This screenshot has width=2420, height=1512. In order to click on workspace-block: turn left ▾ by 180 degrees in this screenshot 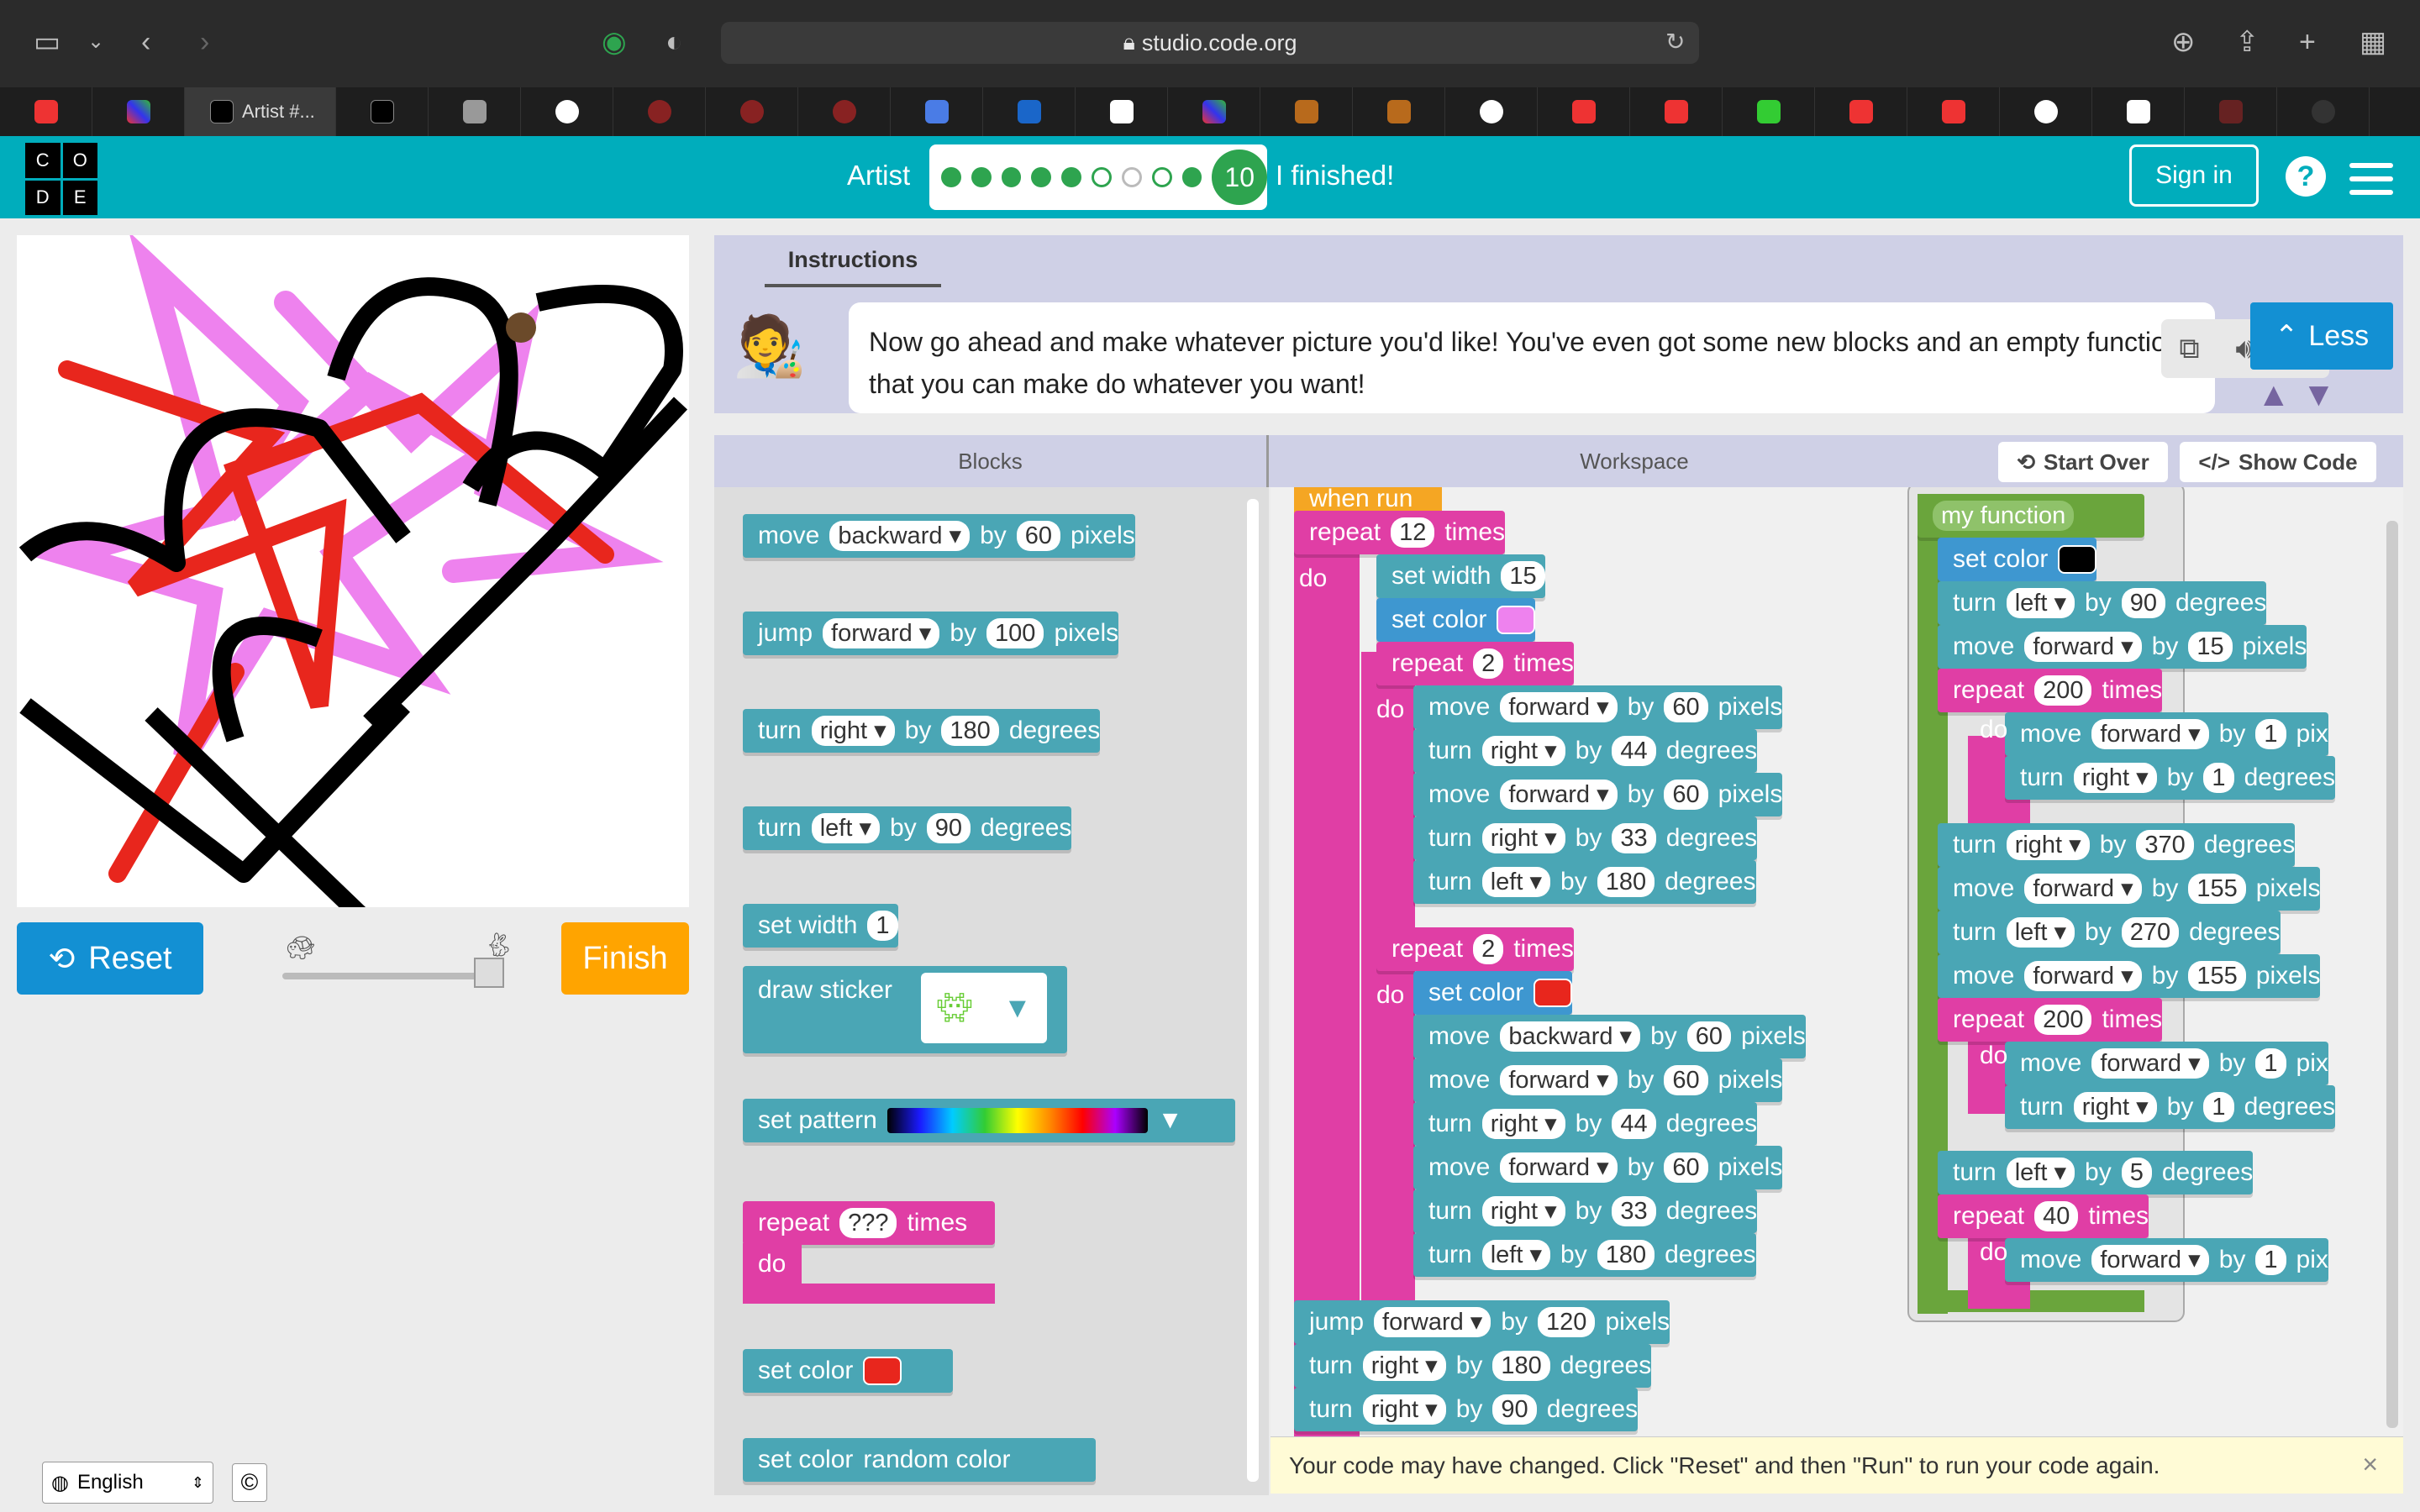, I will do `click(1585, 1255)`.